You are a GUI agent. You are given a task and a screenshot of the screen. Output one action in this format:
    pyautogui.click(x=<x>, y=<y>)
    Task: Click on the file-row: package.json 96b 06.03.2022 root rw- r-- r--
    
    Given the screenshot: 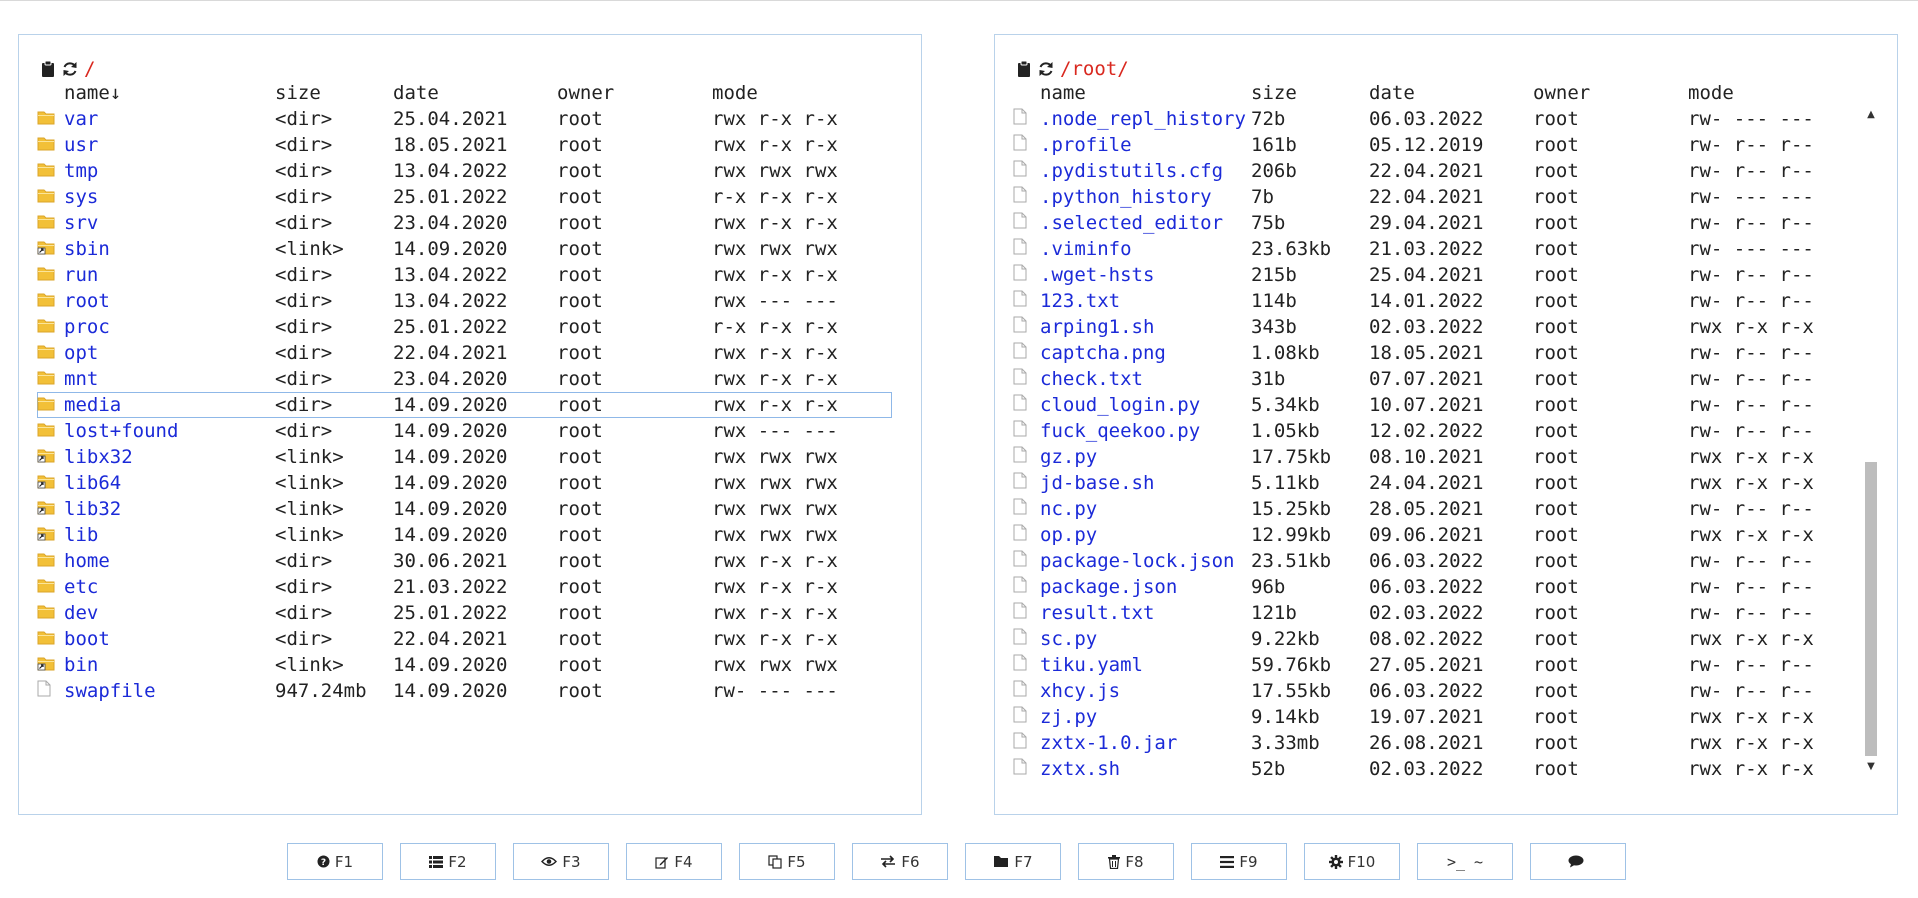 What is the action you would take?
    pyautogui.click(x=1437, y=587)
    